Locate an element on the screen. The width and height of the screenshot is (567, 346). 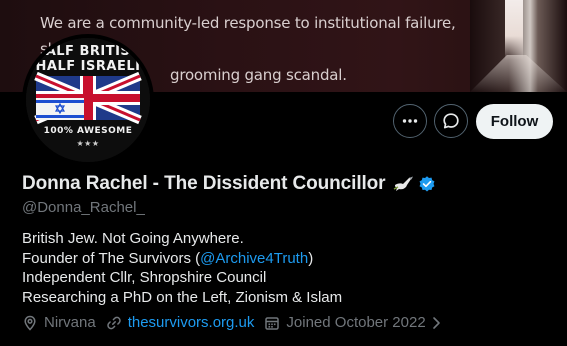
verified-badge-icon is located at coordinates (427, 184).